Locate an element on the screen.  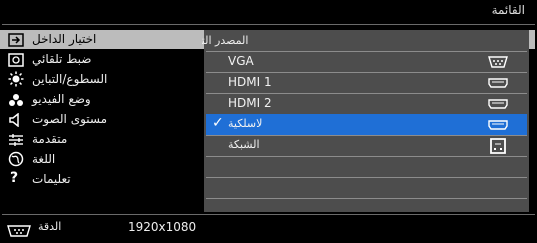
menu-item-label: متقدمة is located at coordinates (50, 139).